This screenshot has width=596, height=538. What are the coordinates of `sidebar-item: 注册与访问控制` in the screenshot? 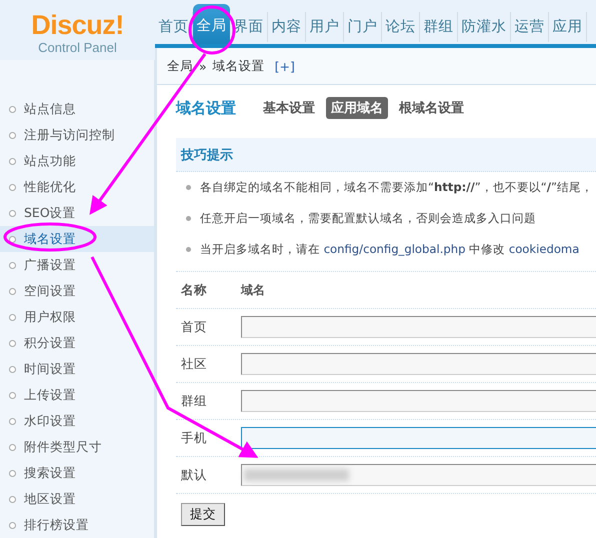 It's located at (77, 135).